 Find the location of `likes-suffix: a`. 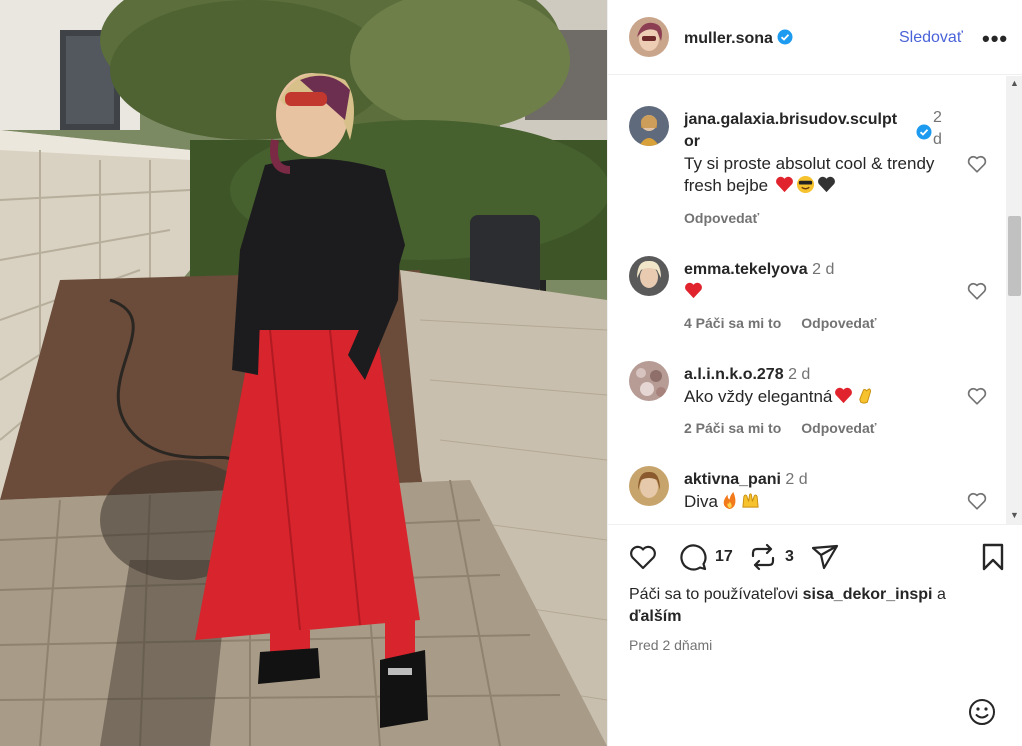

likes-suffix: a is located at coordinates (941, 594).